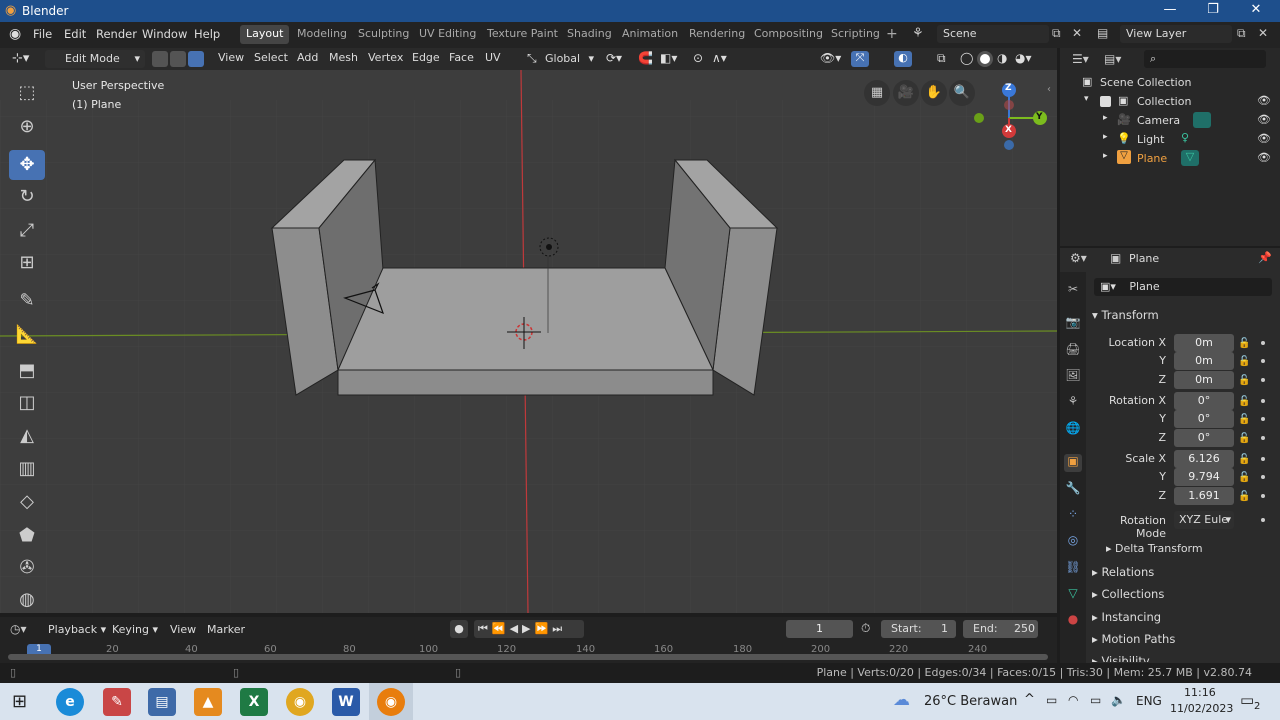 This screenshot has width=1280, height=720. Describe the element at coordinates (877, 93) in the screenshot. I see `grid-view-icon: ▦` at that location.